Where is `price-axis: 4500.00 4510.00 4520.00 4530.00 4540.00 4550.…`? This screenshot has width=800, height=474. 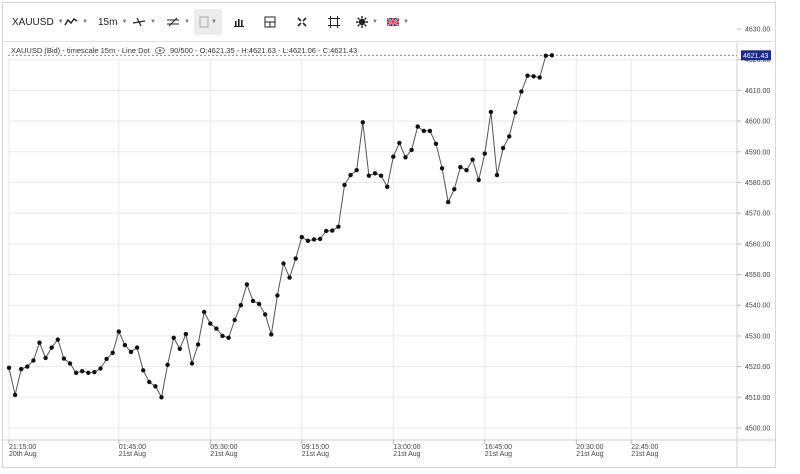 price-axis: 4500.00 4510.00 4520.00 4530.00 4540.00 4550.… is located at coordinates (753, 230).